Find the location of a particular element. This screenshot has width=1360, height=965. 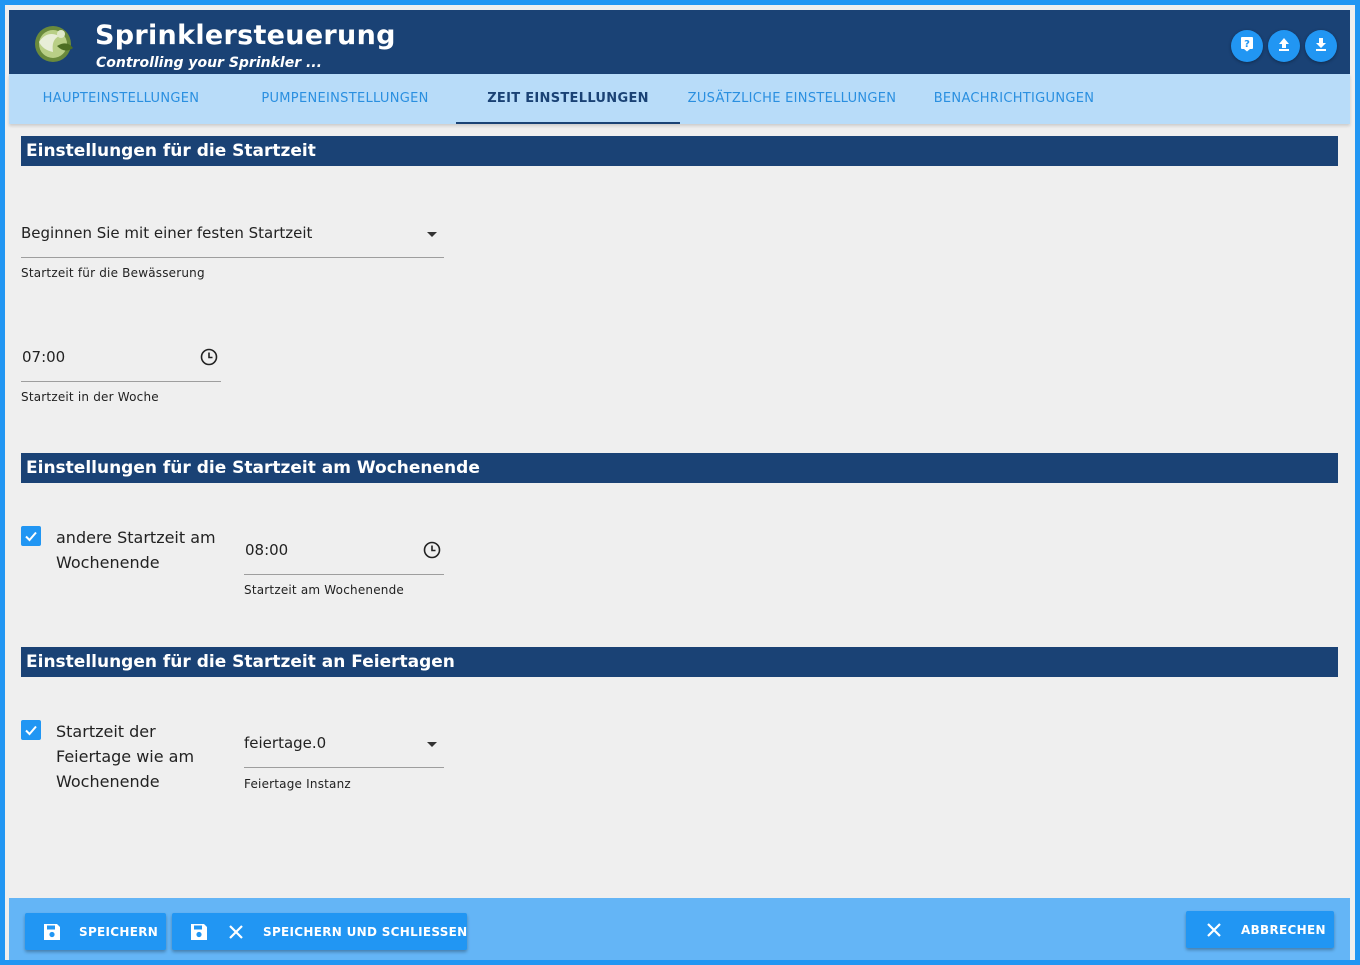

week-start-time-helper: Startzeit in der Woche is located at coordinates (90, 397).